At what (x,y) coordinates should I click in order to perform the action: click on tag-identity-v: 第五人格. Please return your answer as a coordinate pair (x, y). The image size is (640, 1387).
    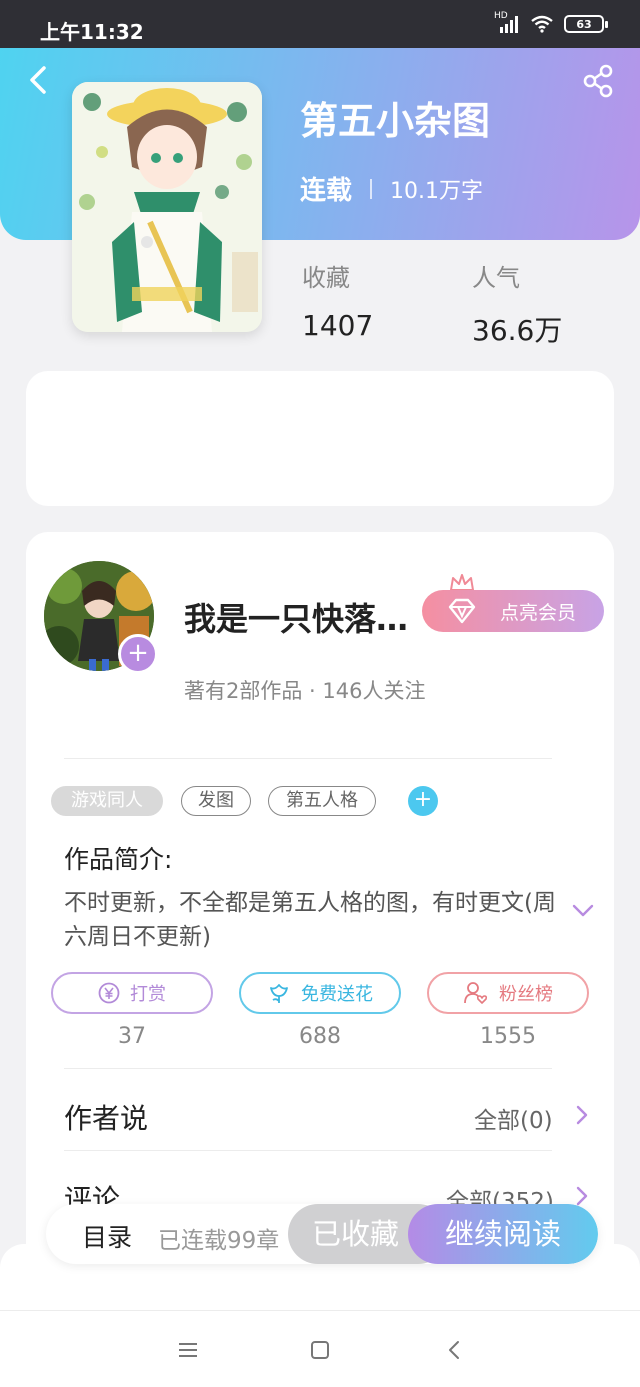
    Looking at the image, I should click on (322, 801).